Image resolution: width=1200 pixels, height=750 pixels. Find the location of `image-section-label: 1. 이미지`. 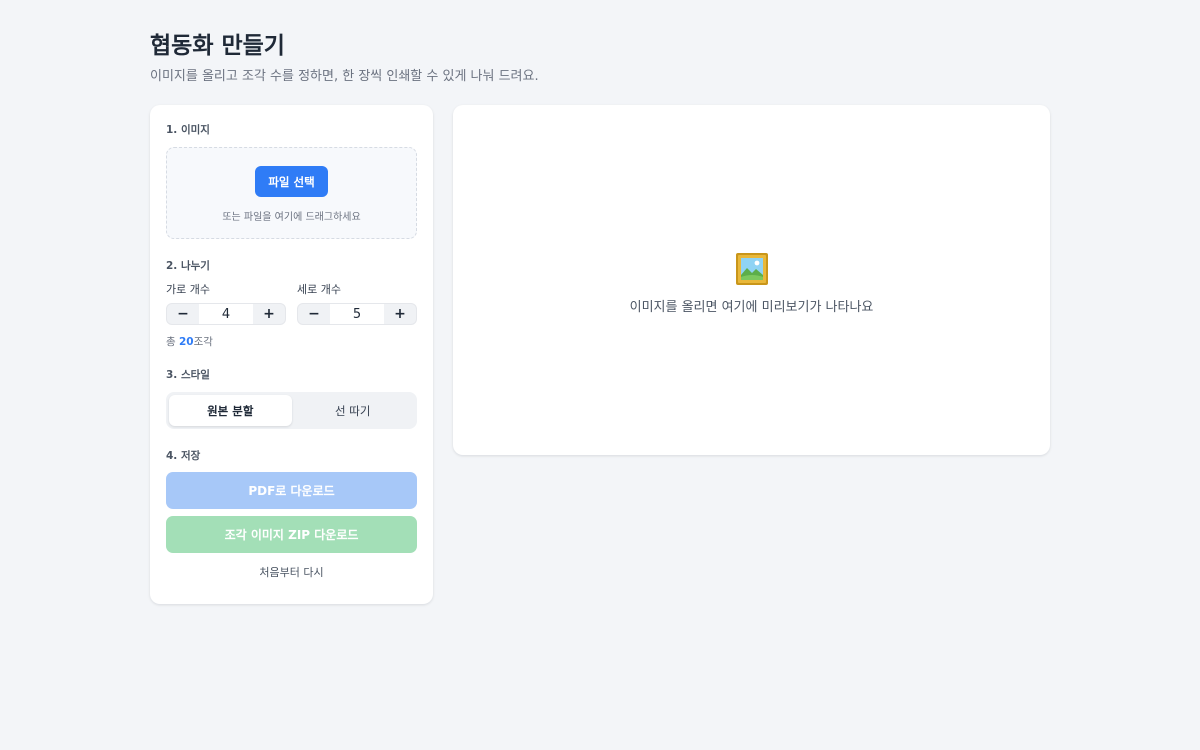

image-section-label: 1. 이미지 is located at coordinates (188, 130).